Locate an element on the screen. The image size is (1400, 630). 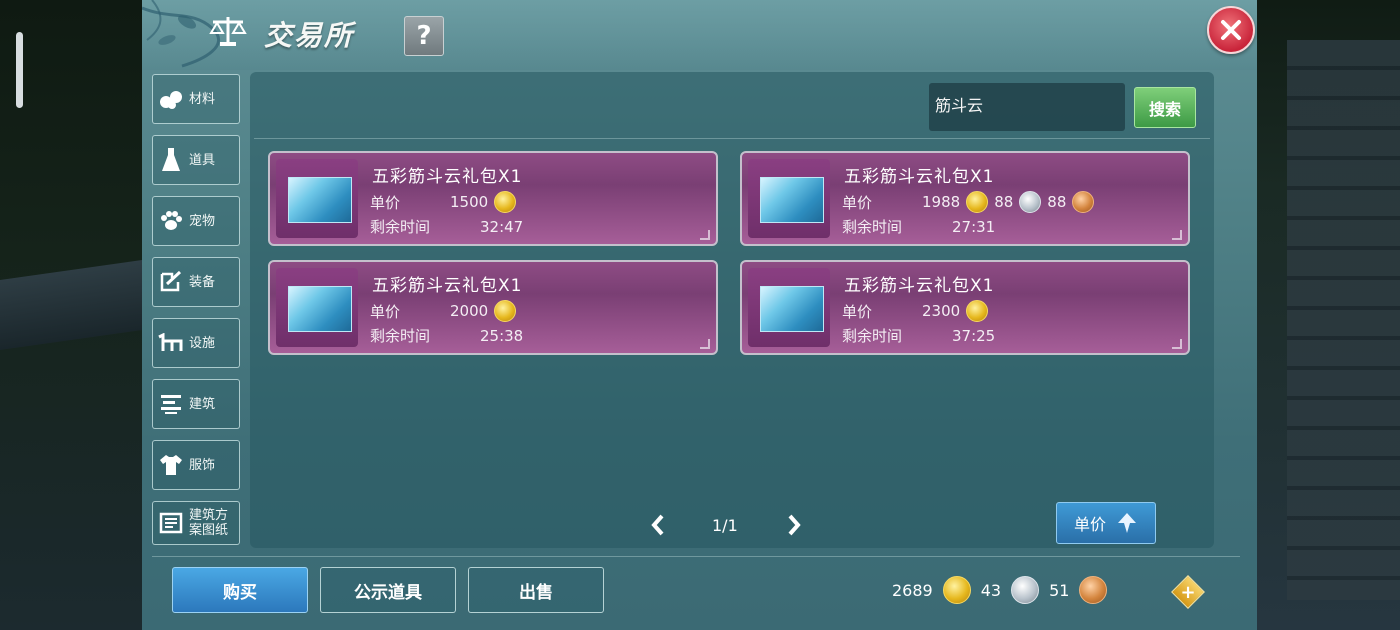
edge-swipe-handle is located at coordinates (19, 70).